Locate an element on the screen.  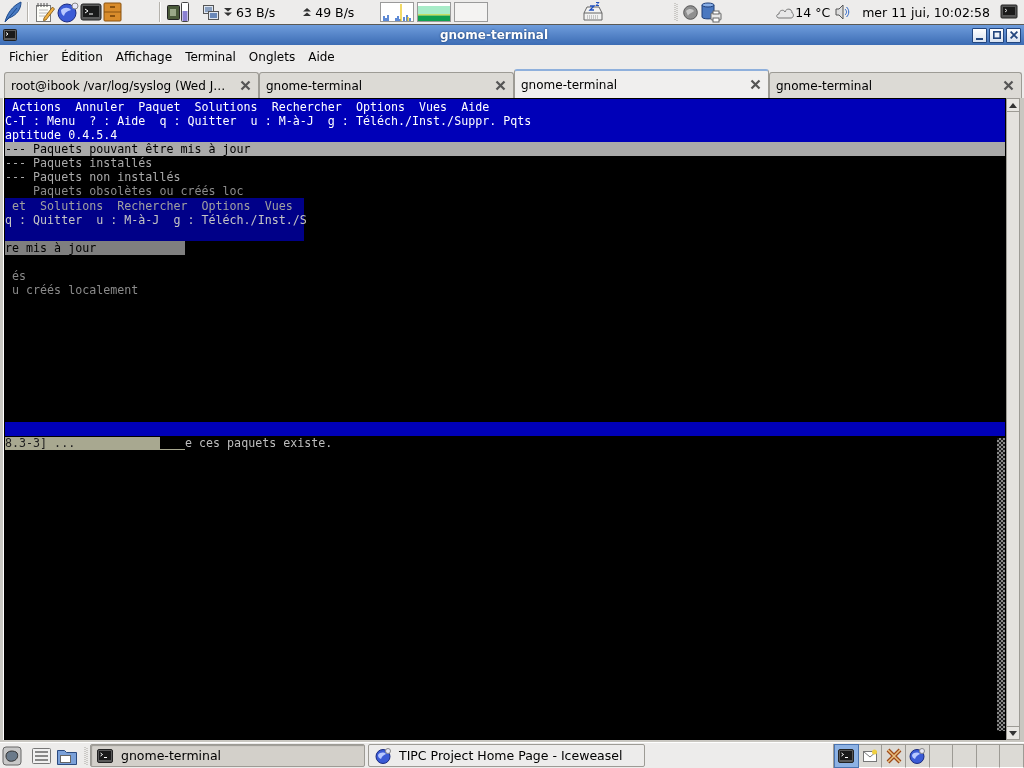
list-item-text: és is located at coordinates (19, 276).